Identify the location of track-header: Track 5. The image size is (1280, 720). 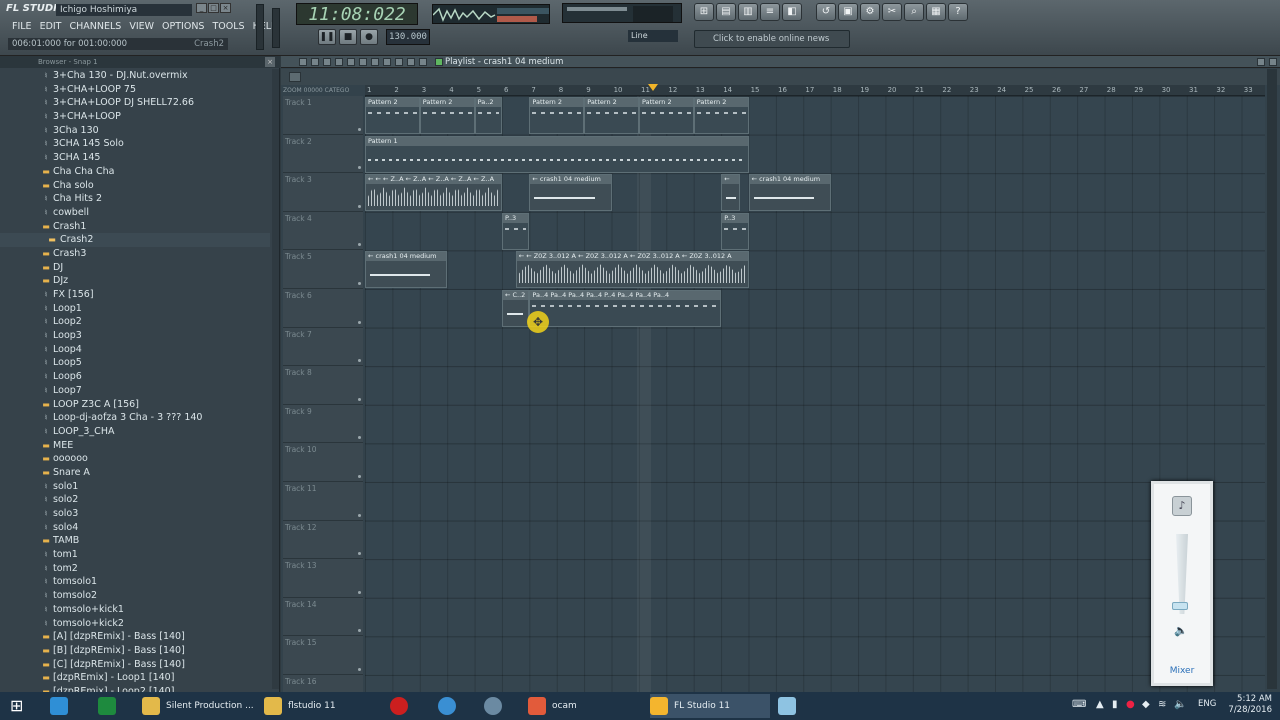
(323, 269).